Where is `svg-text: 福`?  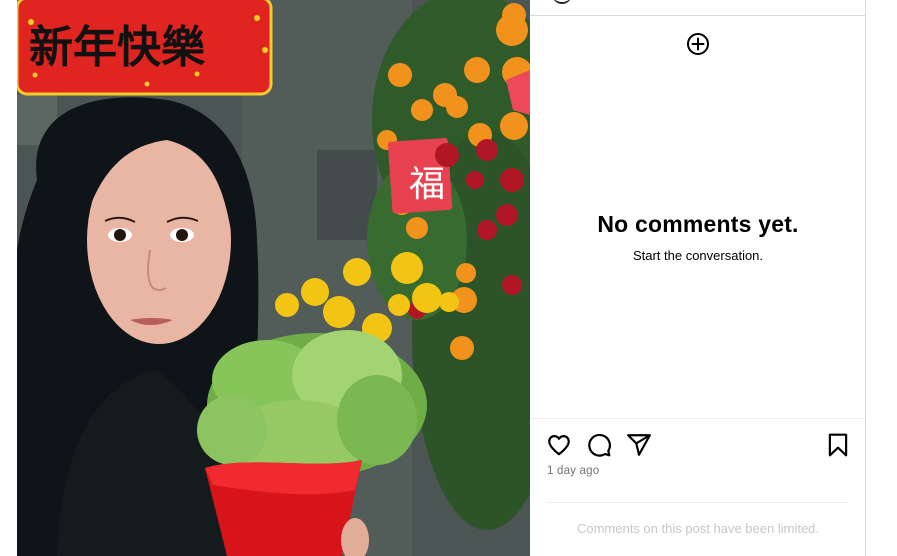
svg-text: 福 is located at coordinates (427, 184).